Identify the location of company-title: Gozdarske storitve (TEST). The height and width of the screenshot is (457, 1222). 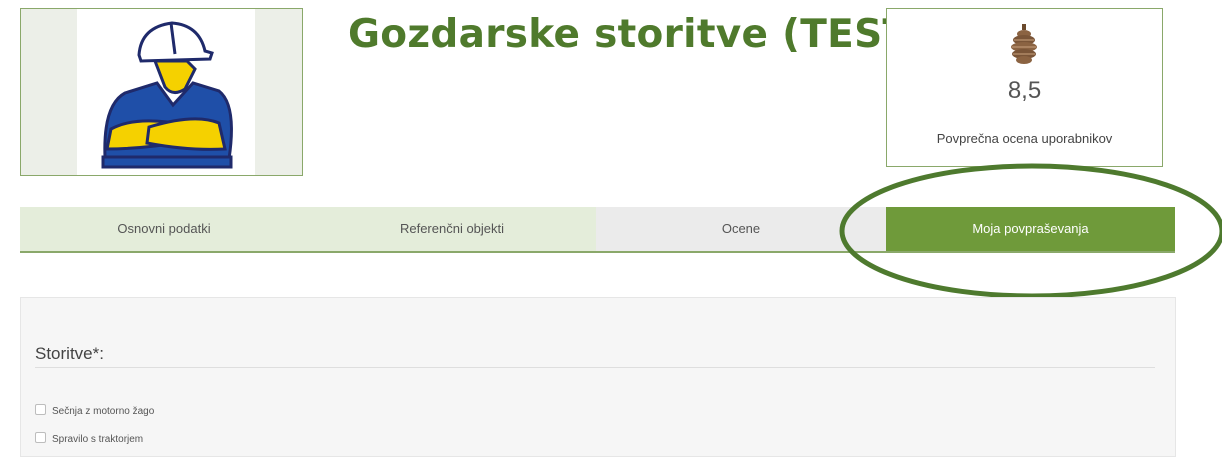
(638, 34).